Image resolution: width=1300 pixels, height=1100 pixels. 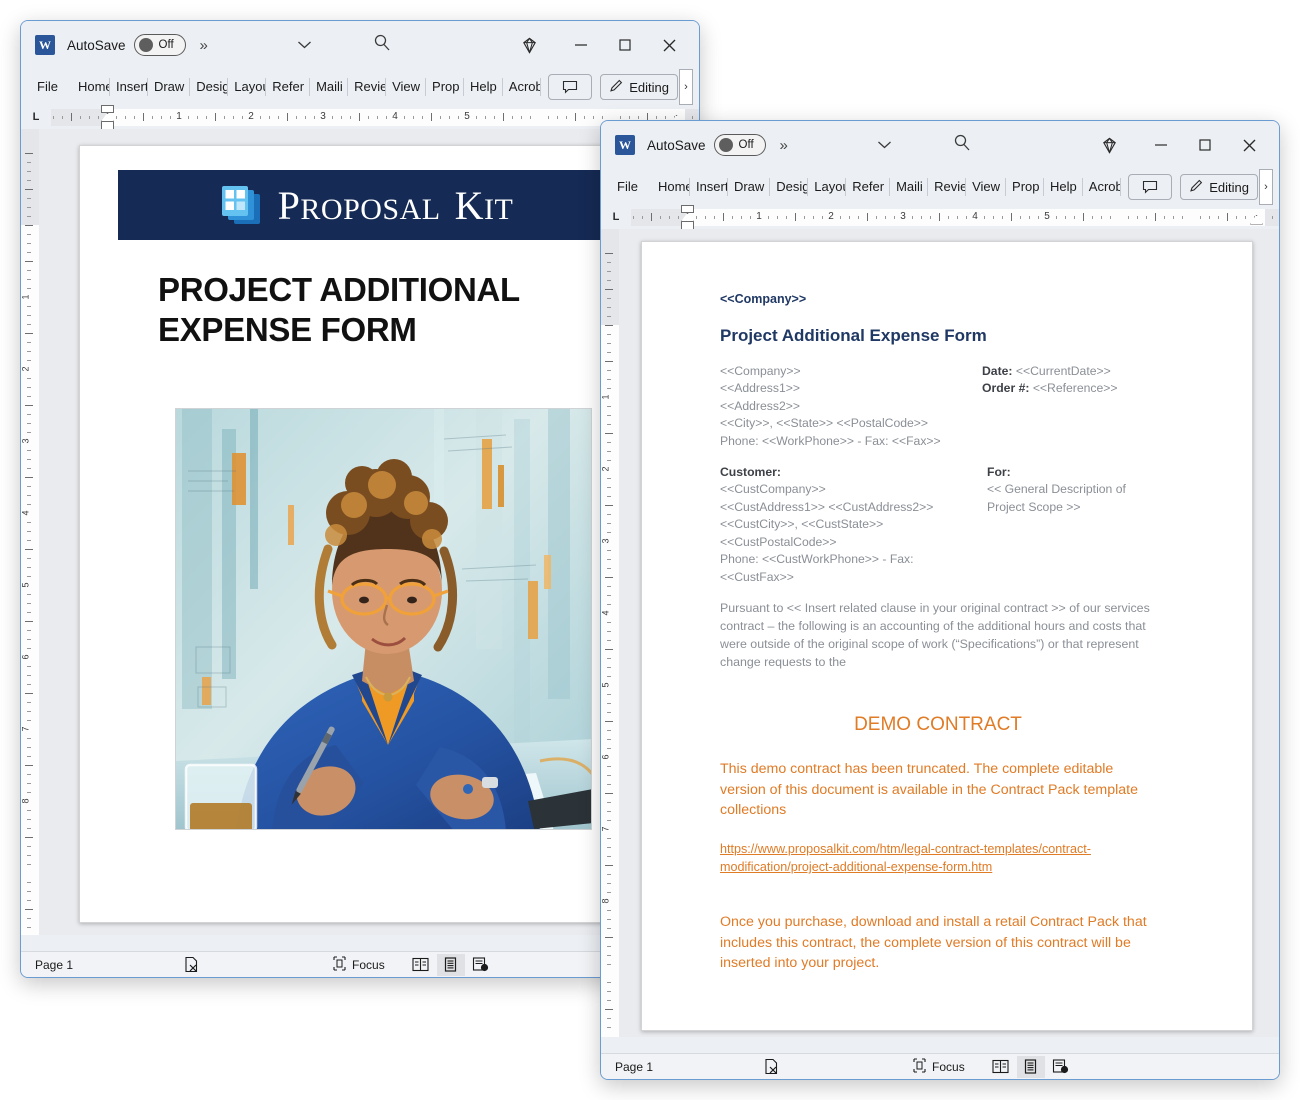 What do you see at coordinates (955, 217) in the screenshot?
I see `ruler-track-front: 1 2 3 4 5` at bounding box center [955, 217].